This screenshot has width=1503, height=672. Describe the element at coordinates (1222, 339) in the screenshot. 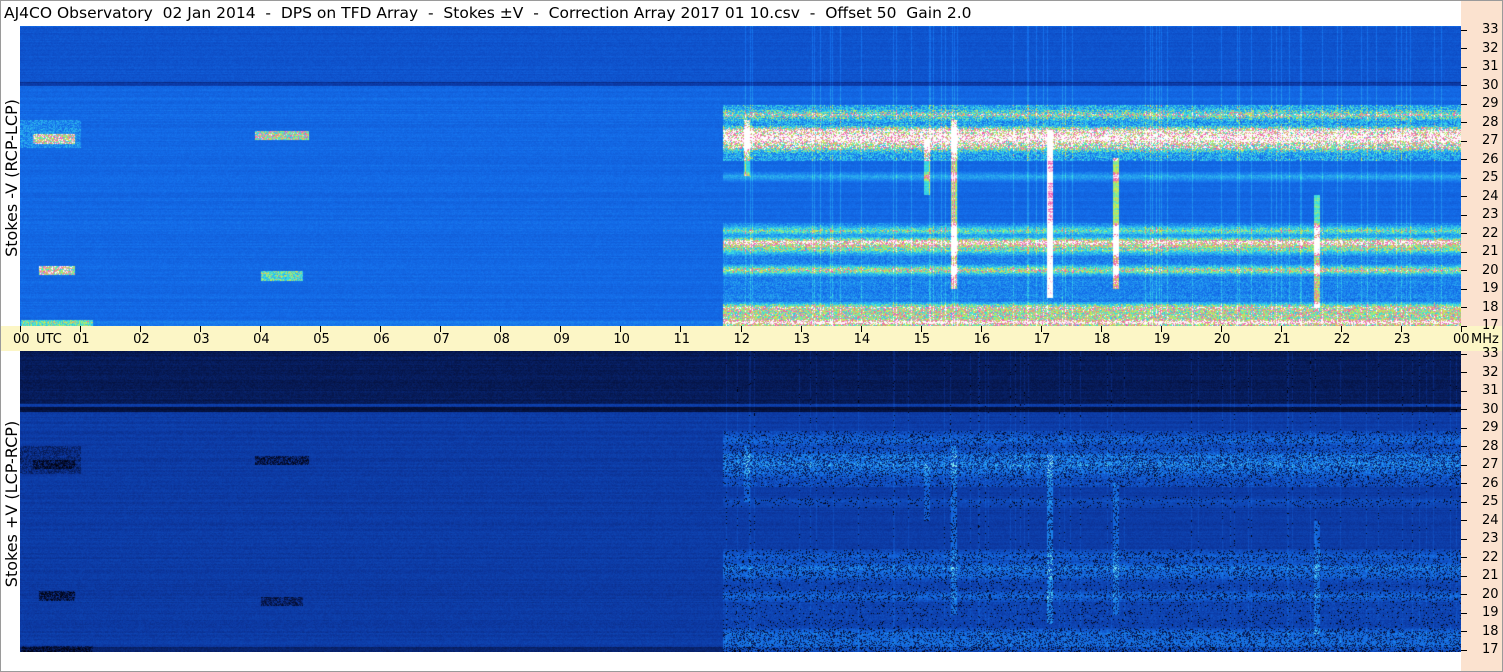

I see `time-tick-label: 20` at that location.